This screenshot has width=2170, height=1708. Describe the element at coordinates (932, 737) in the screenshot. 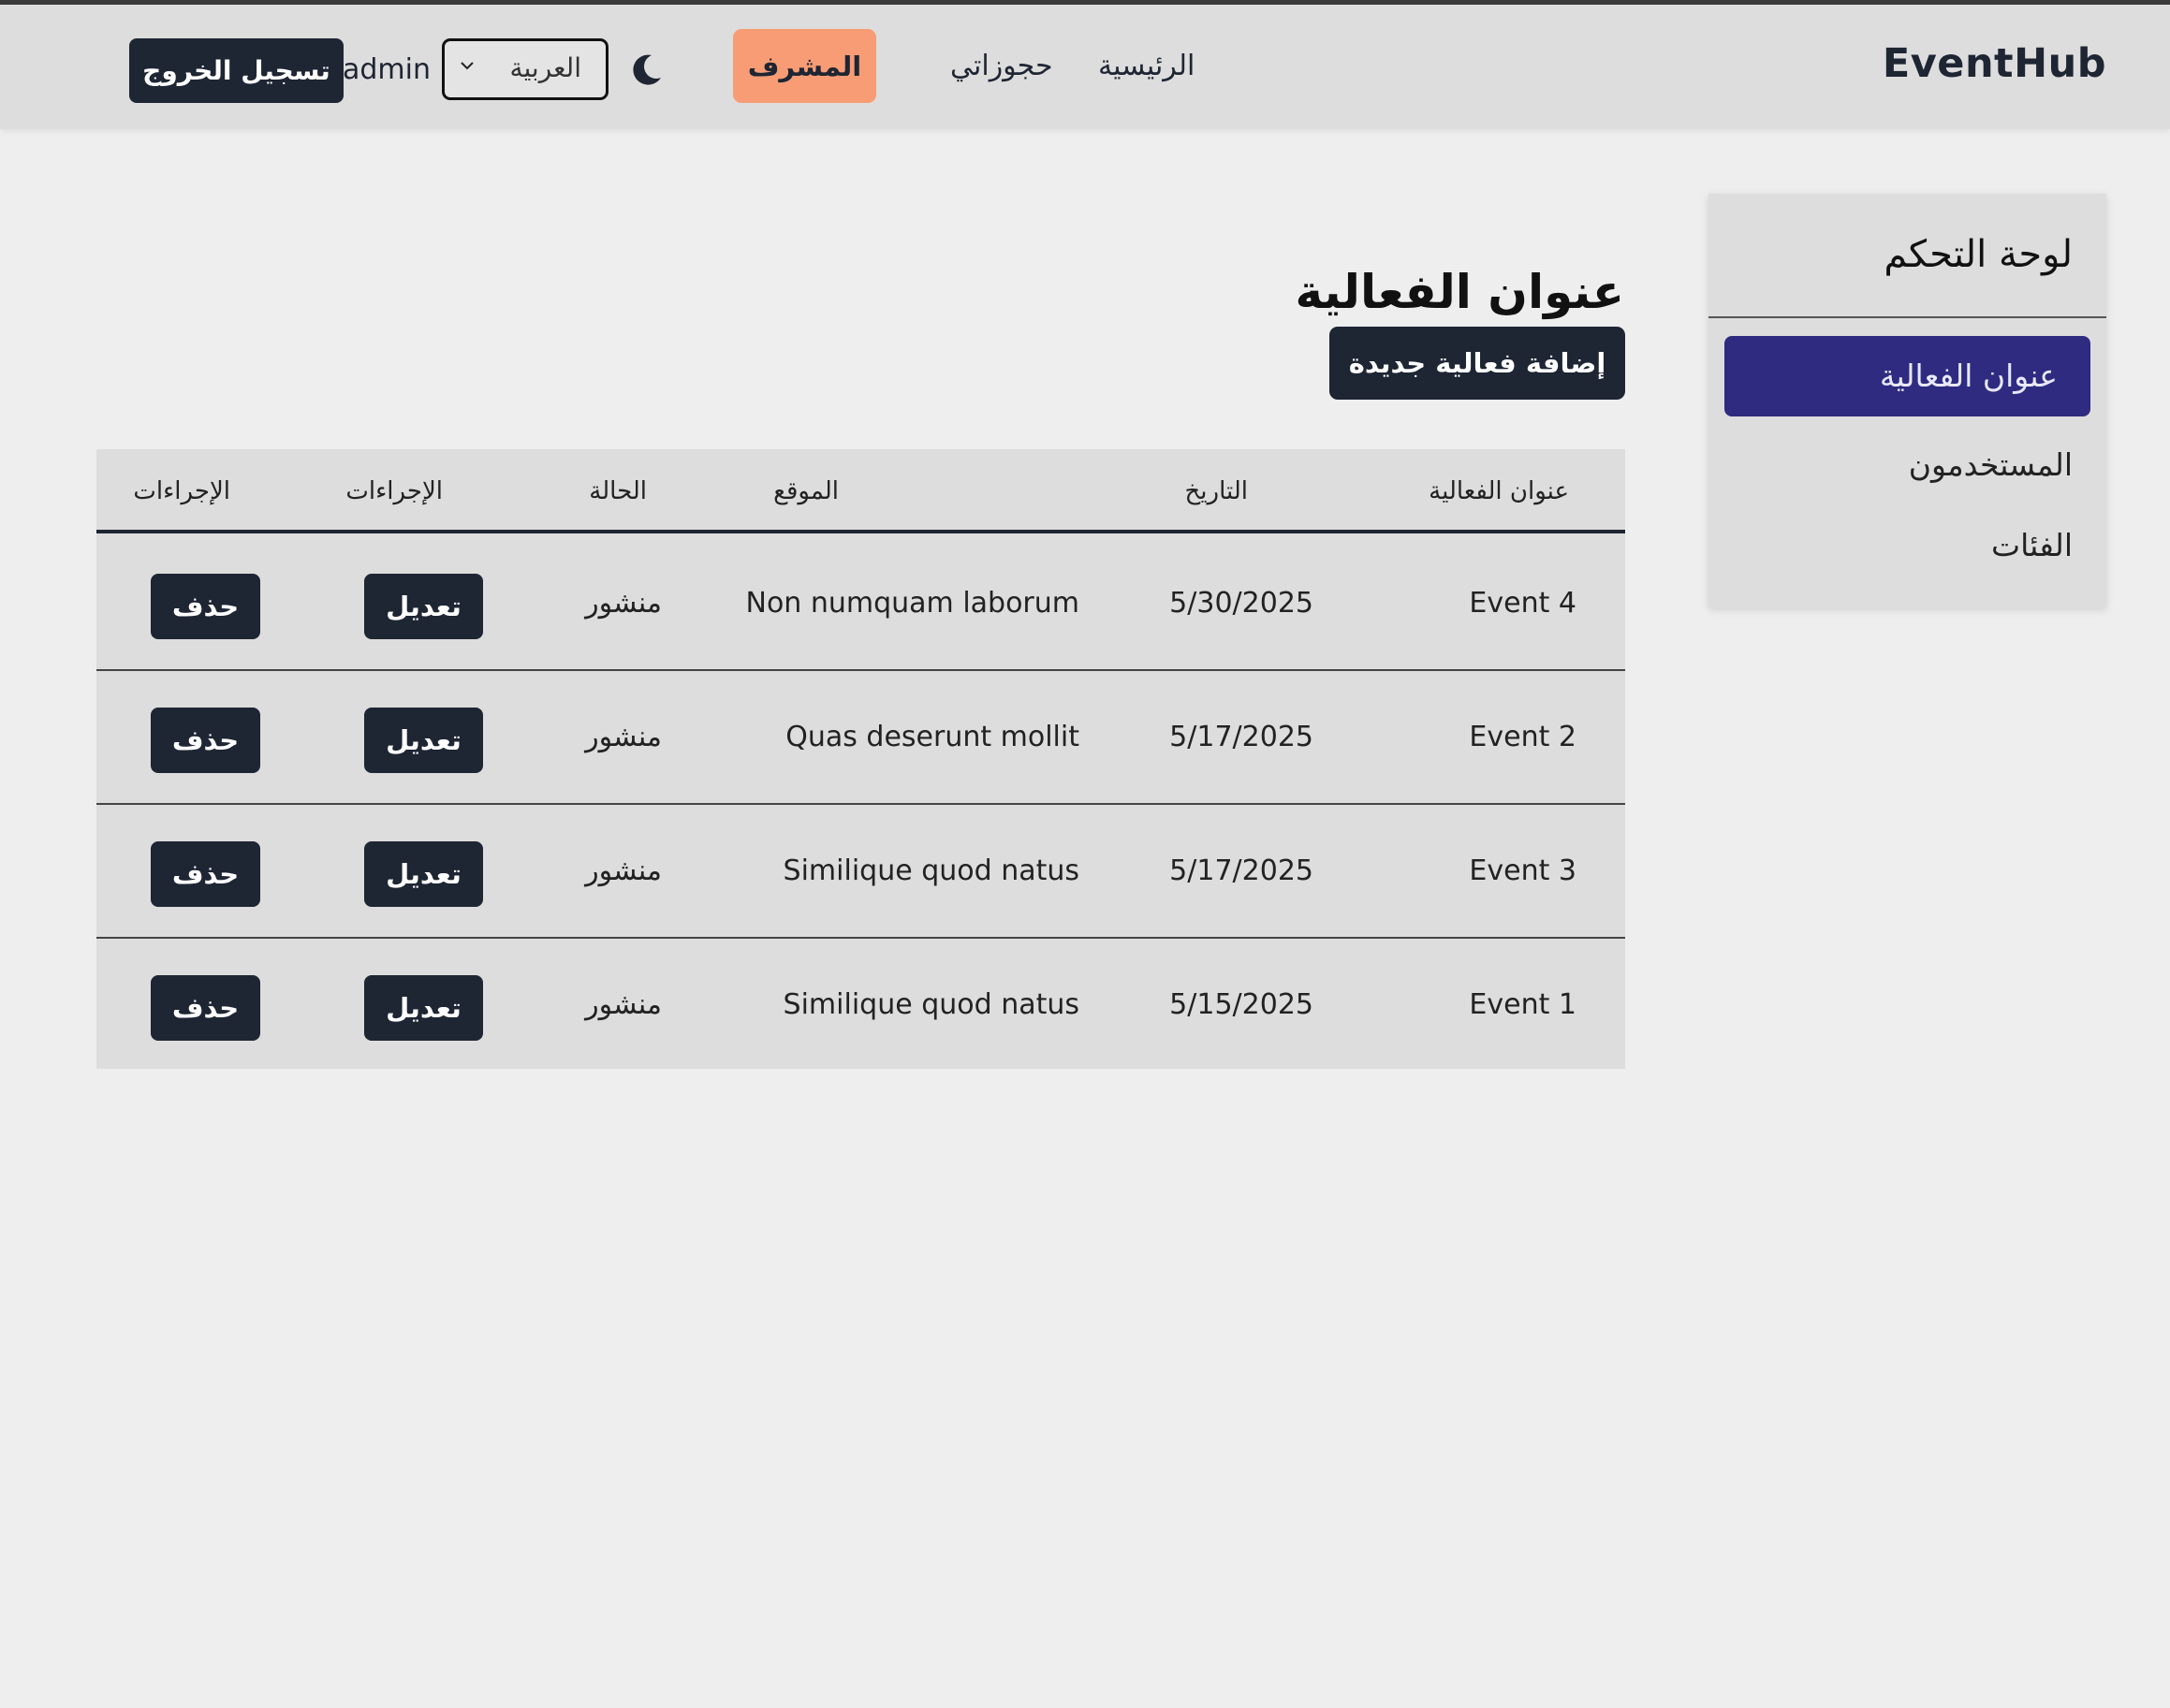

I see `event-location-cell: Quas deserunt mollit` at that location.